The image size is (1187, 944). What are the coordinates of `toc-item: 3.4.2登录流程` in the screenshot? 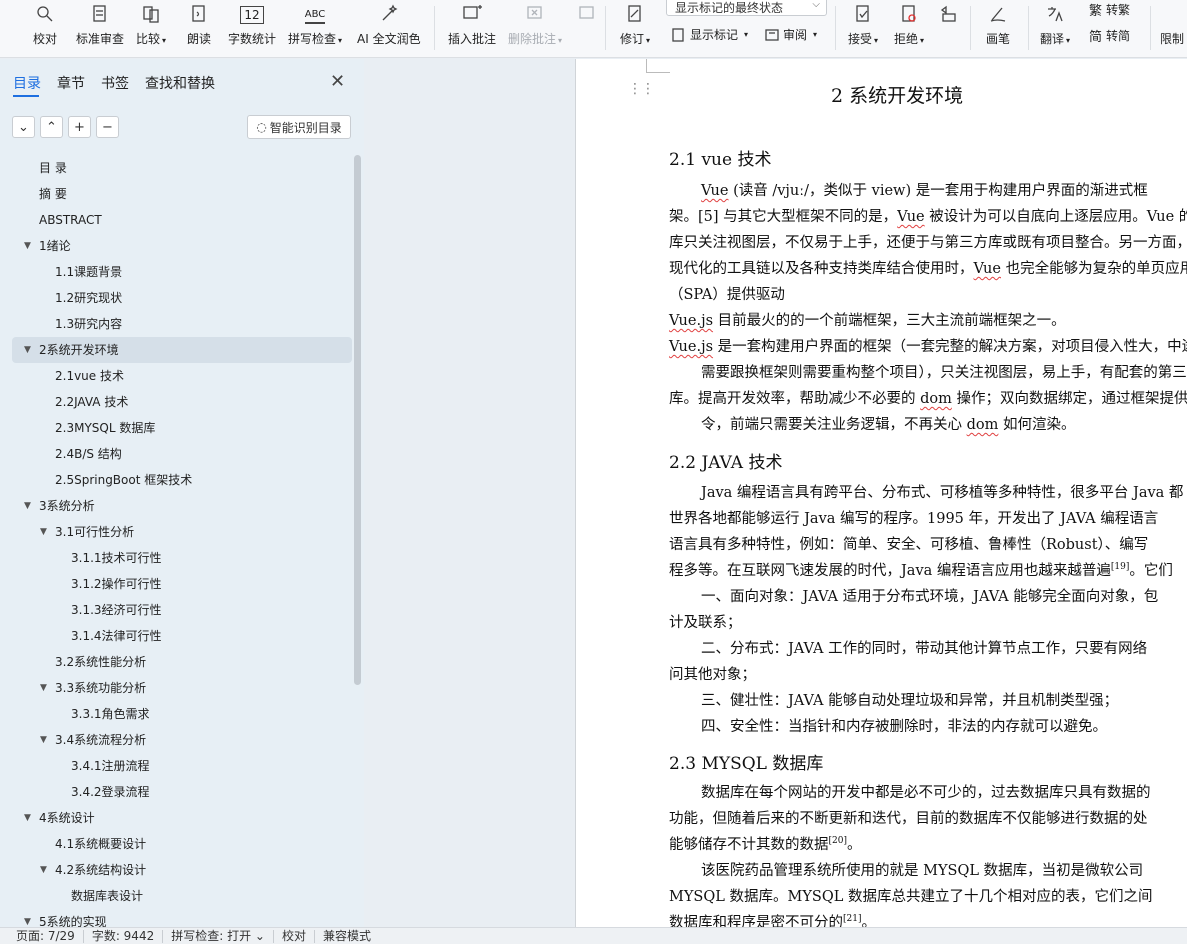 It's located at (182, 792).